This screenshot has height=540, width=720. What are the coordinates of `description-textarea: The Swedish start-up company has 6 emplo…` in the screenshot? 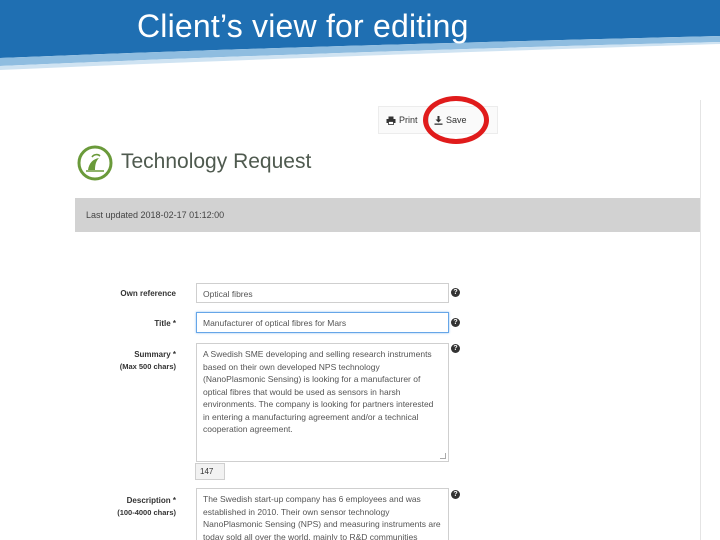 It's located at (322, 514).